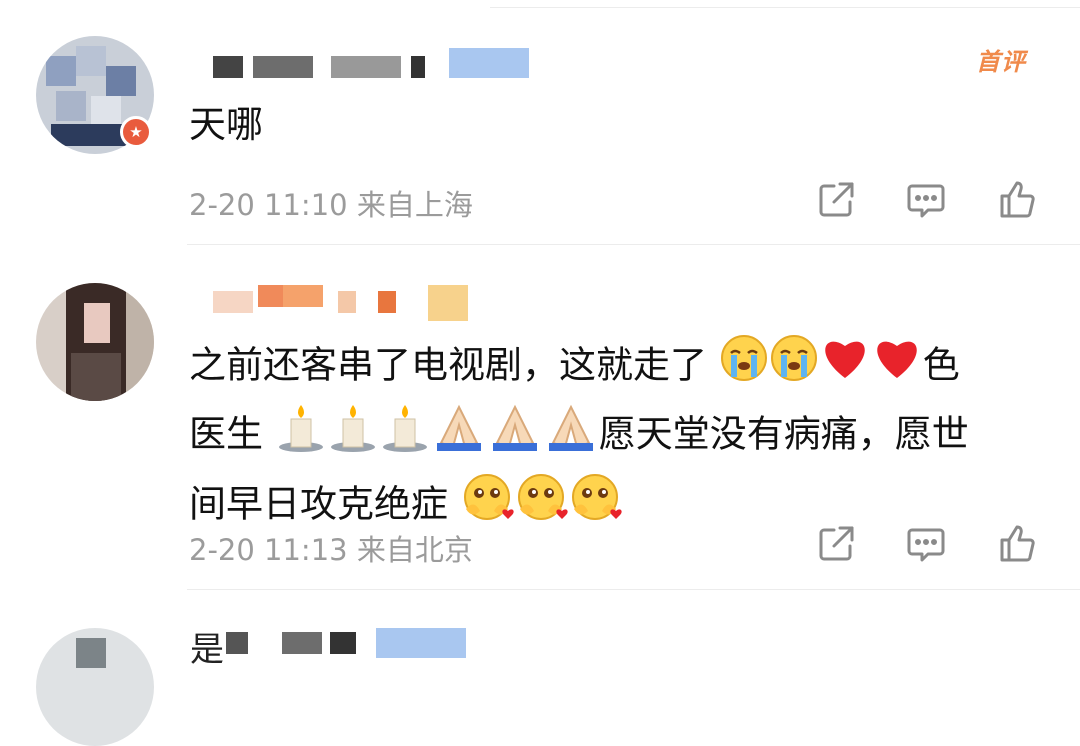  What do you see at coordinates (331, 205) in the screenshot?
I see `comment-meta: 2-20 11:10 来自上海` at bounding box center [331, 205].